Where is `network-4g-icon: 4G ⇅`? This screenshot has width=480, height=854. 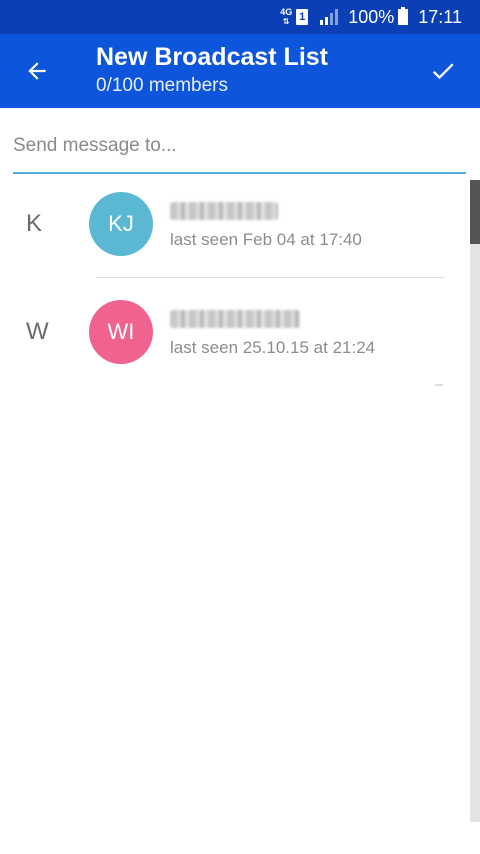 network-4g-icon: 4G ⇅ is located at coordinates (286, 17).